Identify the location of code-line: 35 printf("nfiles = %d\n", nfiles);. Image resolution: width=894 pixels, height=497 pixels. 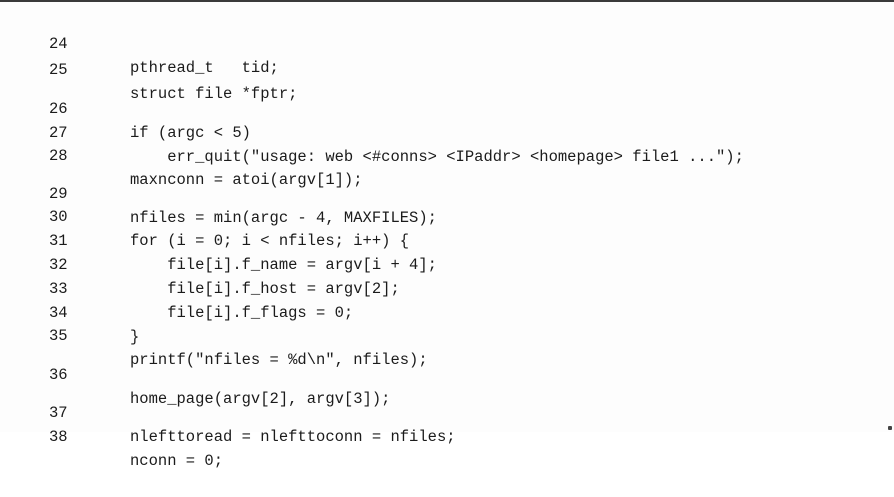
(447, 334).